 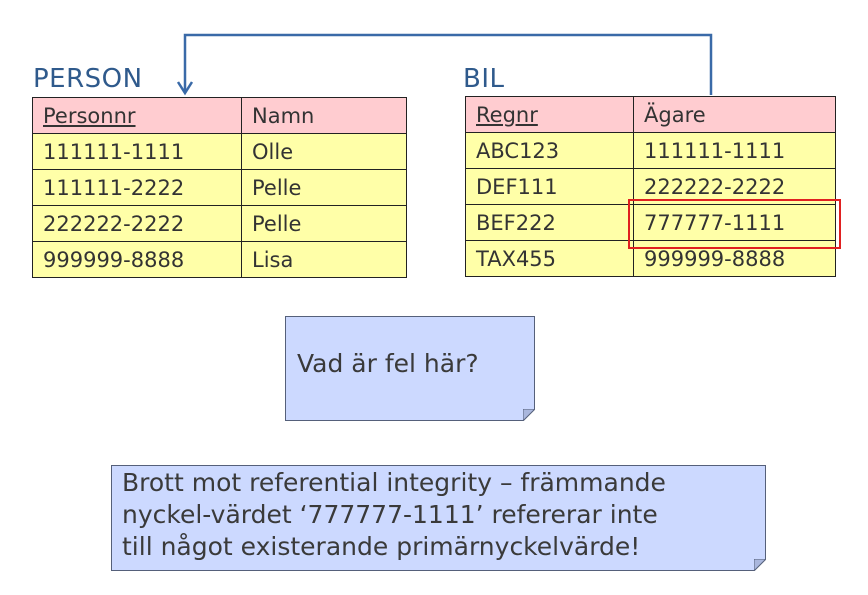 What do you see at coordinates (734, 114) in the screenshot?
I see `column-header-agare: Ägare` at bounding box center [734, 114].